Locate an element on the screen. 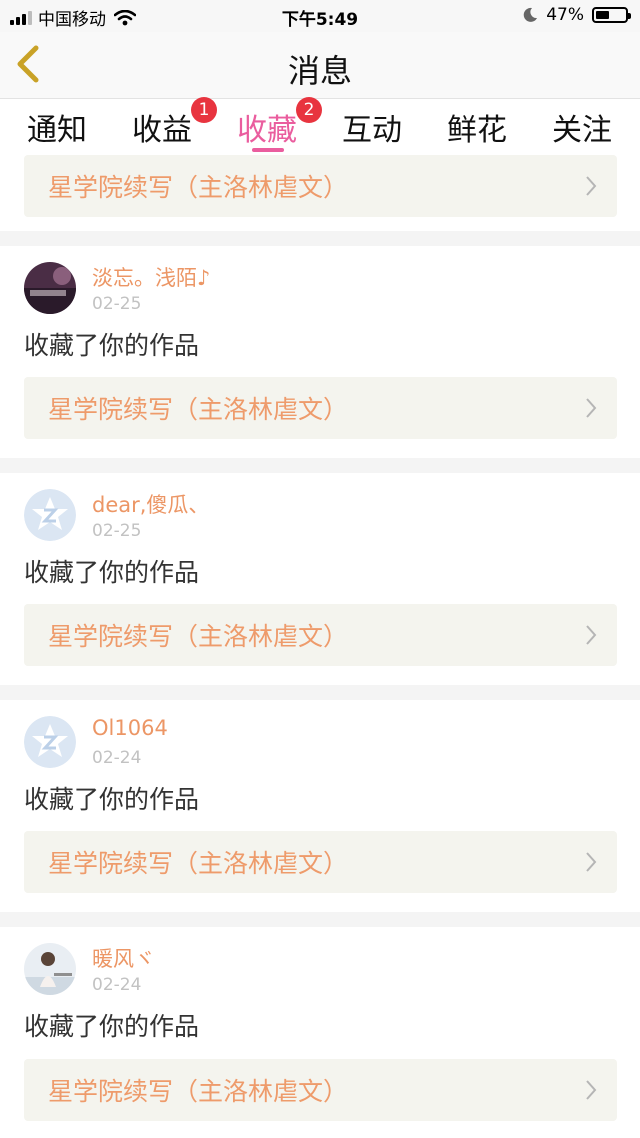 Image resolution: width=640 pixels, height=1138 pixels. username: dear,傻瓜、 is located at coordinates (150, 504).